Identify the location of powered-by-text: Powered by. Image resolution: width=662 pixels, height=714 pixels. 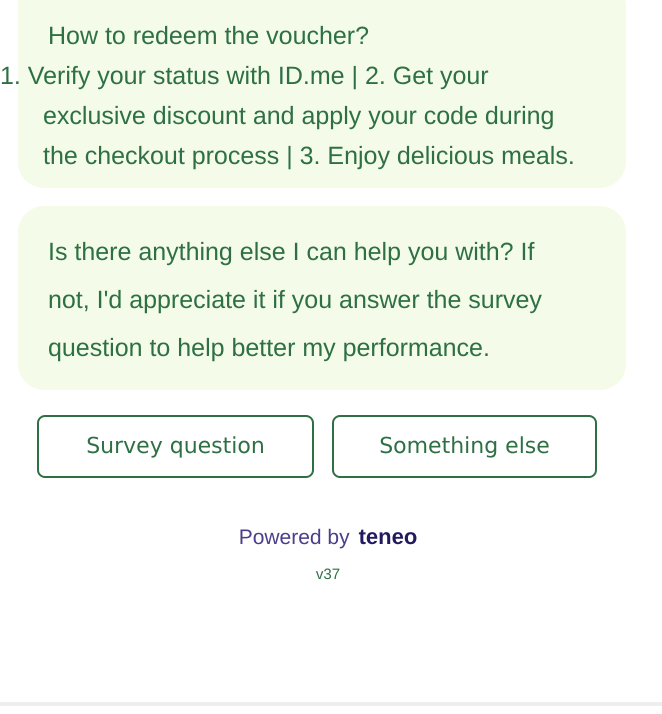
(294, 538).